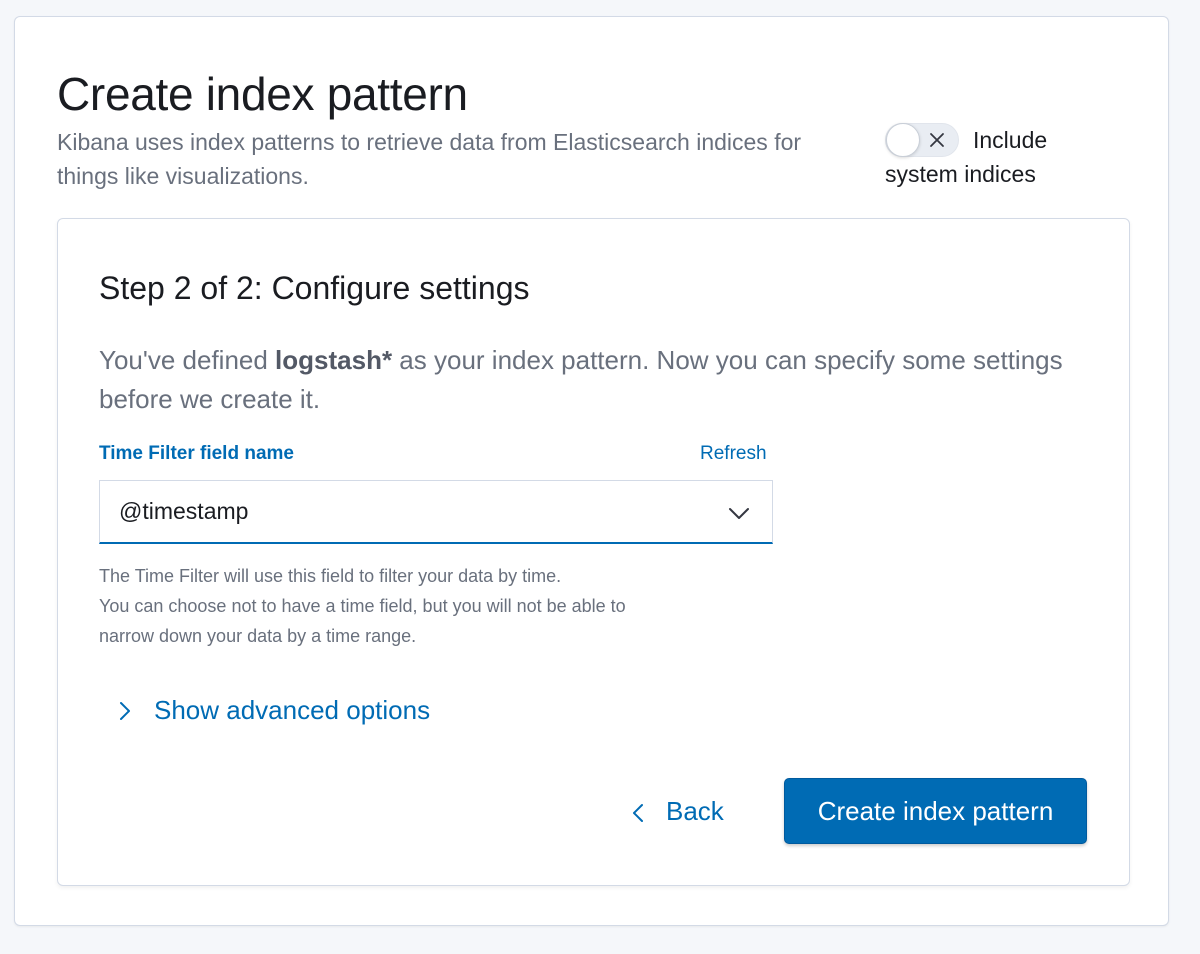 The image size is (1200, 954). Describe the element at coordinates (125, 711) in the screenshot. I see `chevron-right-icon` at that location.